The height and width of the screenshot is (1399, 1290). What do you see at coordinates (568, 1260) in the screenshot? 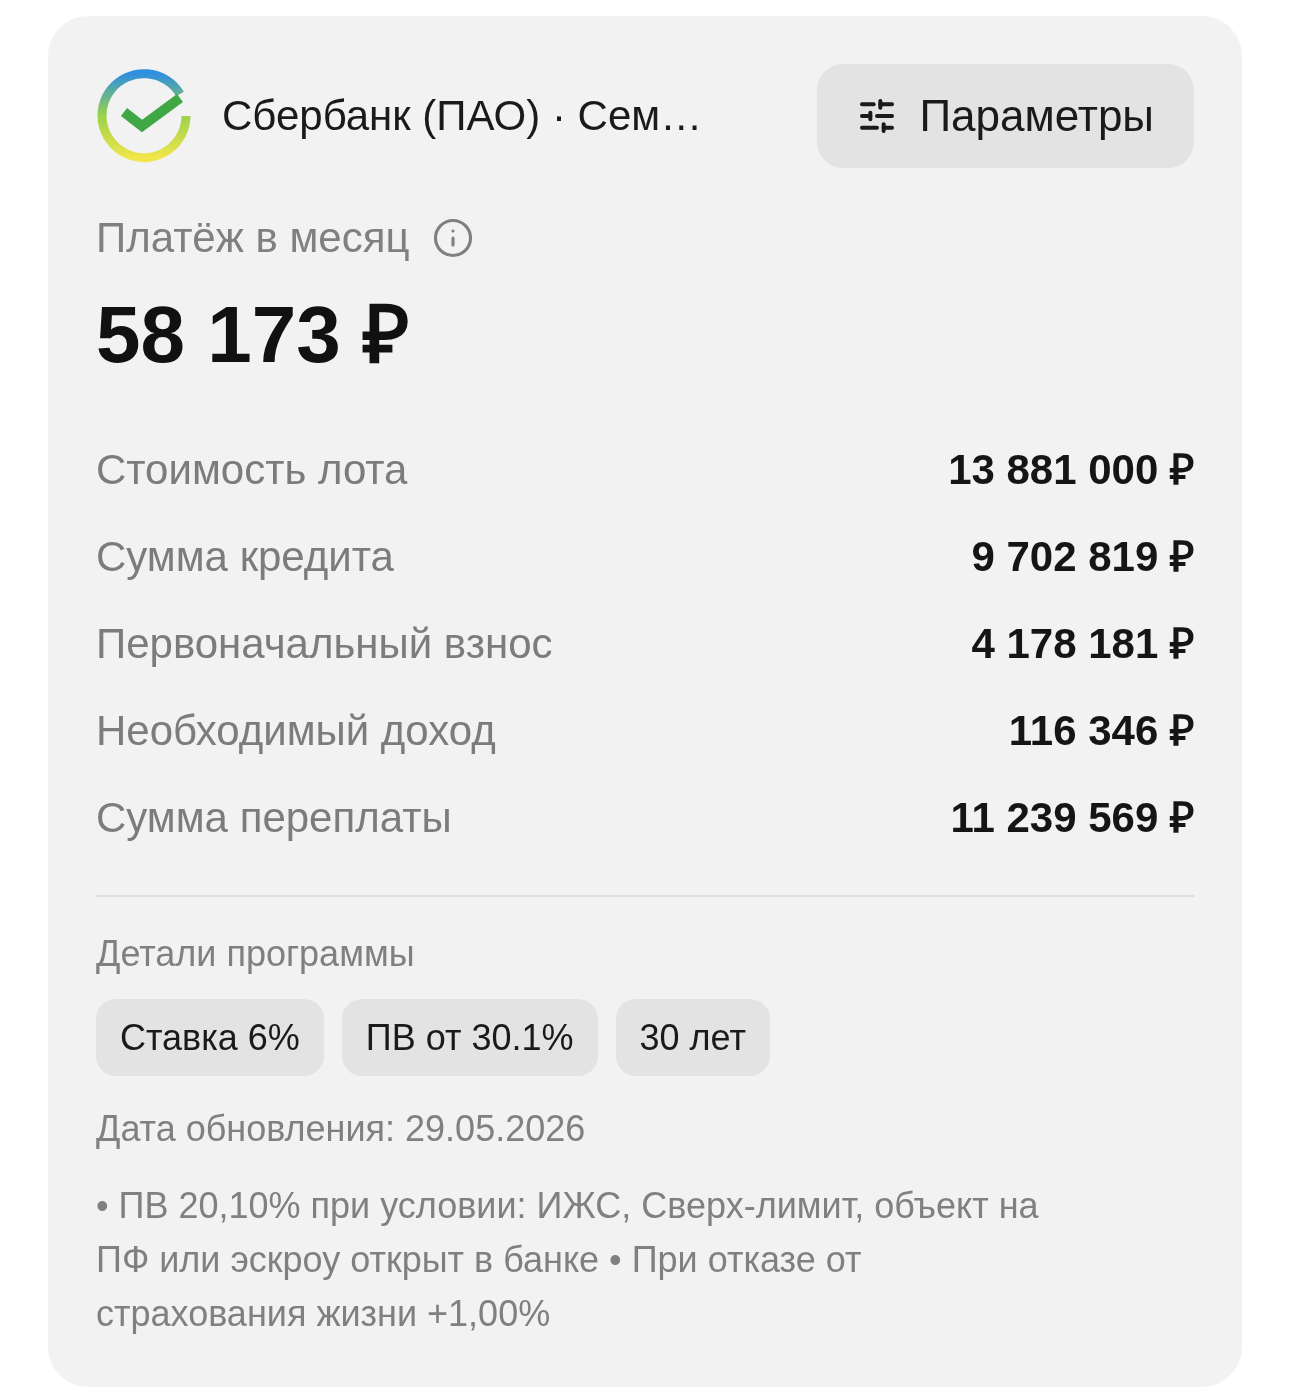
I see `conditions-note: • ПВ 20,10% при условии: ИЖС, Сверх-лимит, объект на ПФ или эскроу открыт в банке • При отказе от страхования жизни +1,00%` at bounding box center [568, 1260].